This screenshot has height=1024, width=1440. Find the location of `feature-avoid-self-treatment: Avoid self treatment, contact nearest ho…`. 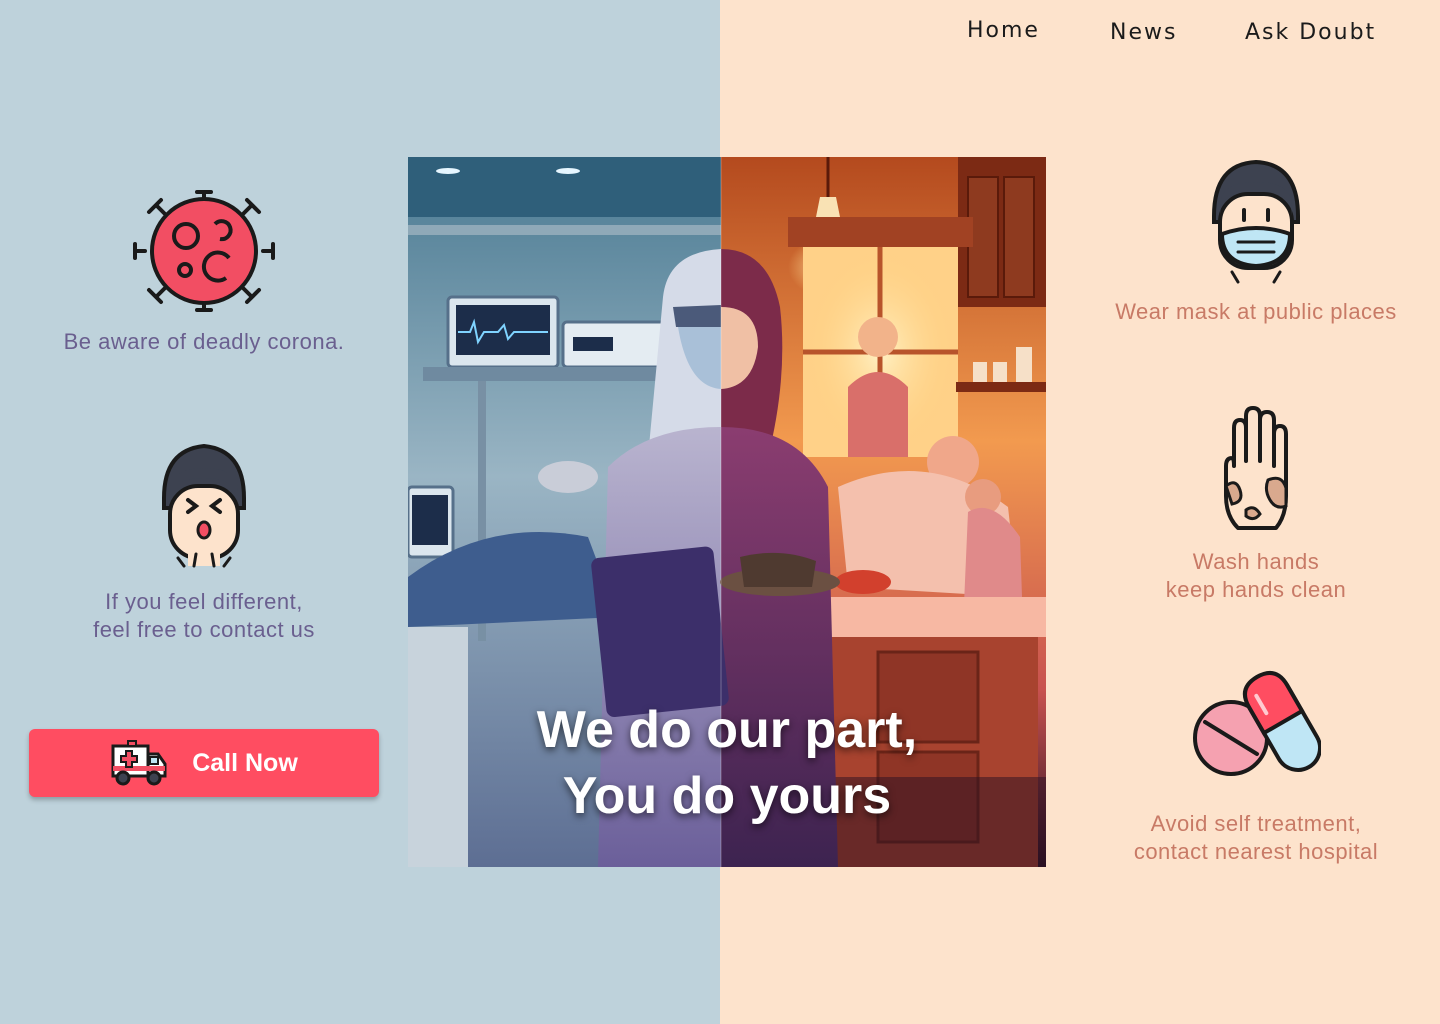

feature-avoid-self-treatment: Avoid self treatment, contact nearest ho… is located at coordinates (1256, 766).